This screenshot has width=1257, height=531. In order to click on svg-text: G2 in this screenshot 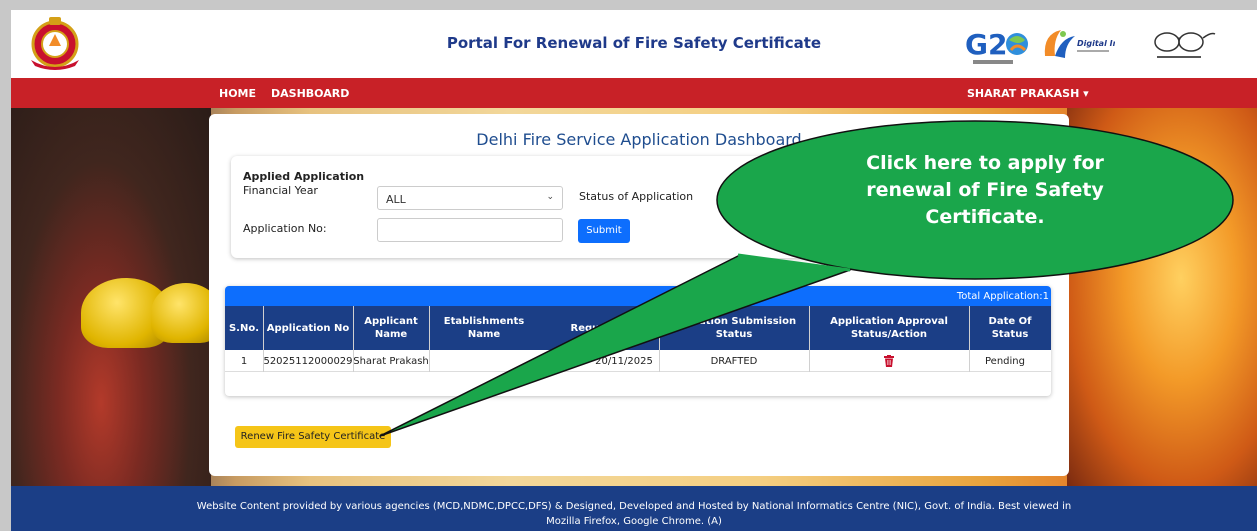, I will do `click(986, 44)`.